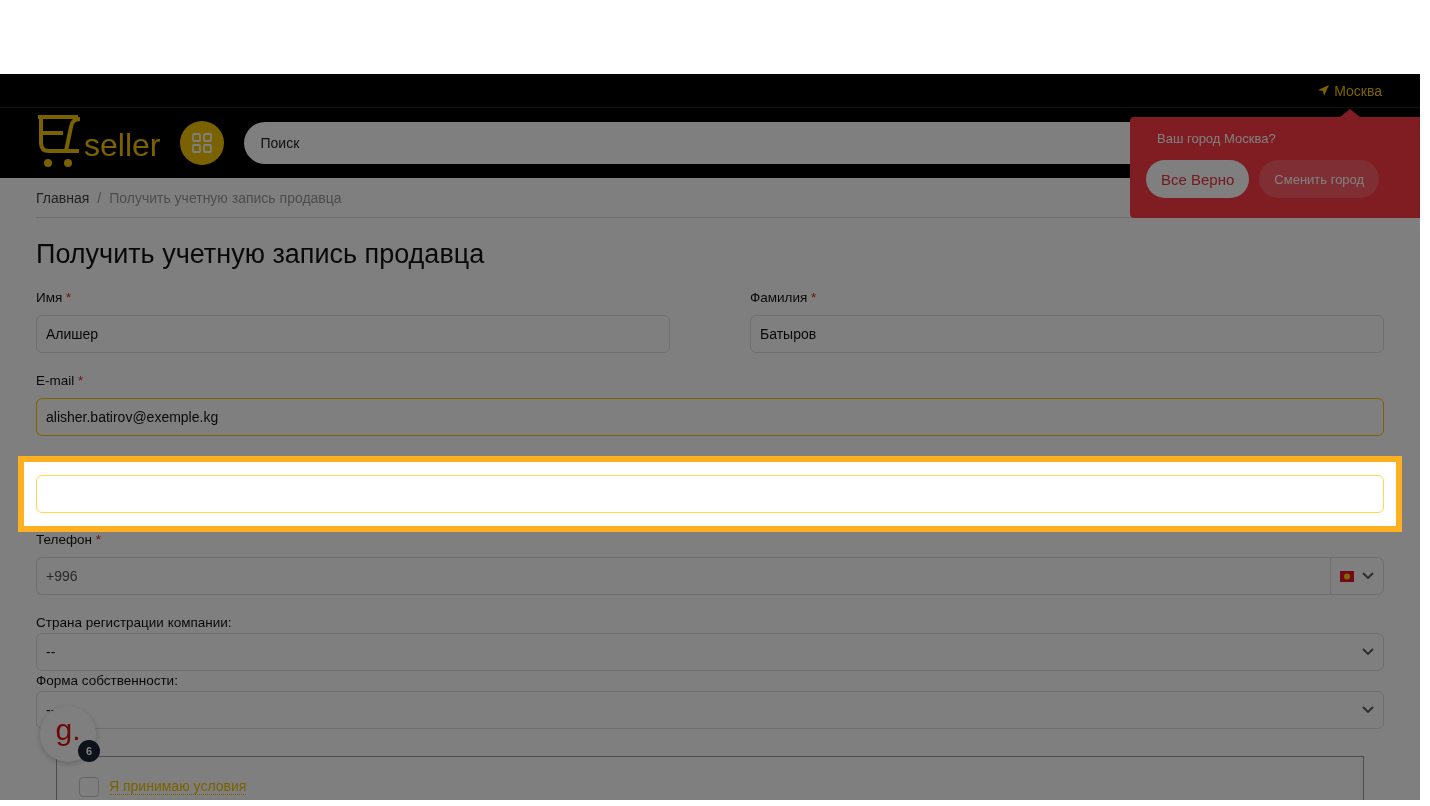 Image resolution: width=1430 pixels, height=806 pixels. Describe the element at coordinates (1067, 334) in the screenshot. I see `text-field: Батыров` at that location.